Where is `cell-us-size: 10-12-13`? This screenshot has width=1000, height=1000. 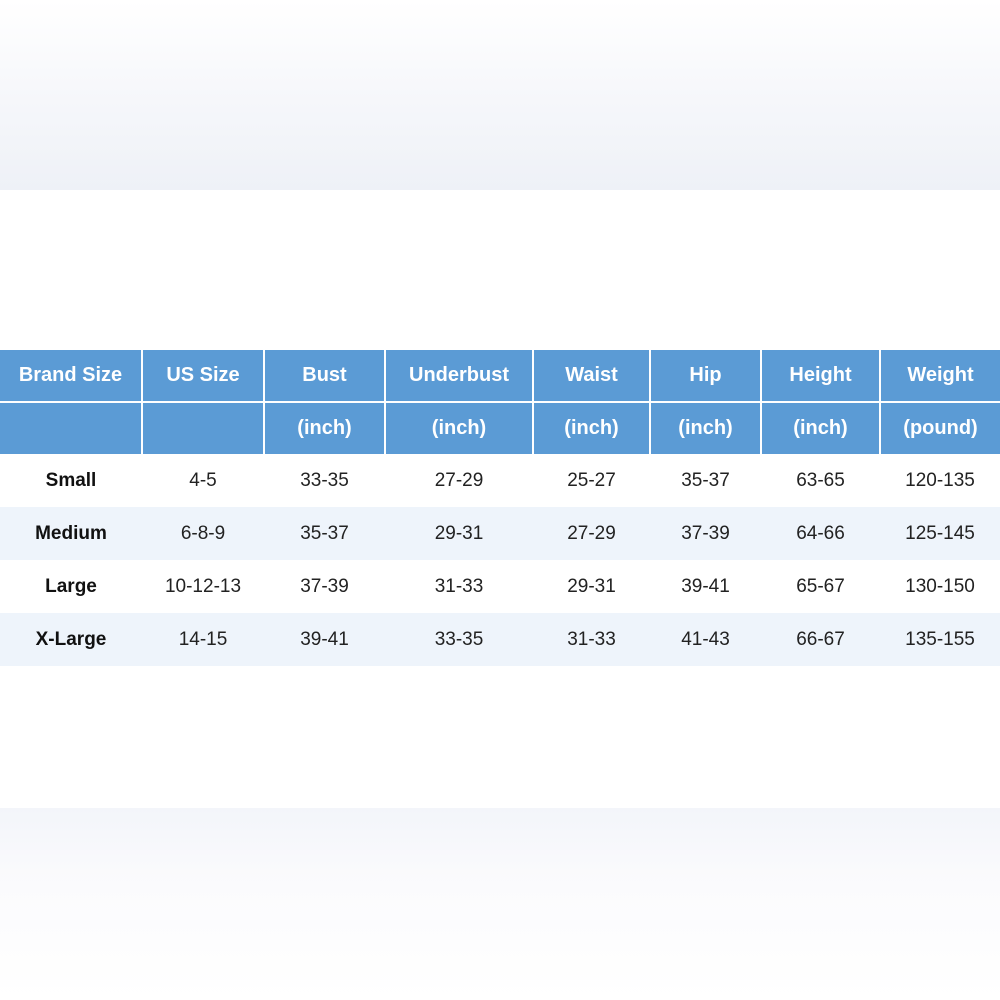 cell-us-size: 10-12-13 is located at coordinates (203, 586).